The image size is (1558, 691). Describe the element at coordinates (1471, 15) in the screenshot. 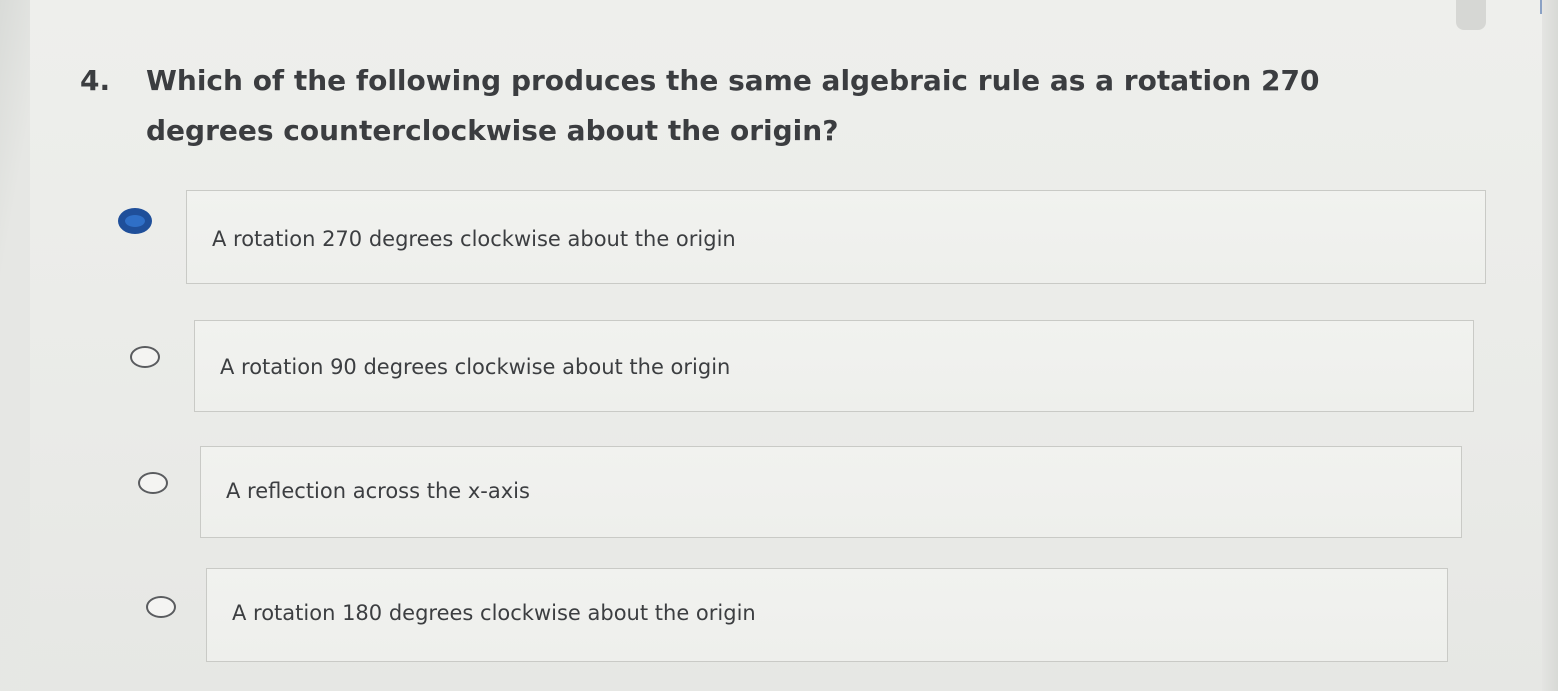

I see `scrollbar-thumb` at that location.